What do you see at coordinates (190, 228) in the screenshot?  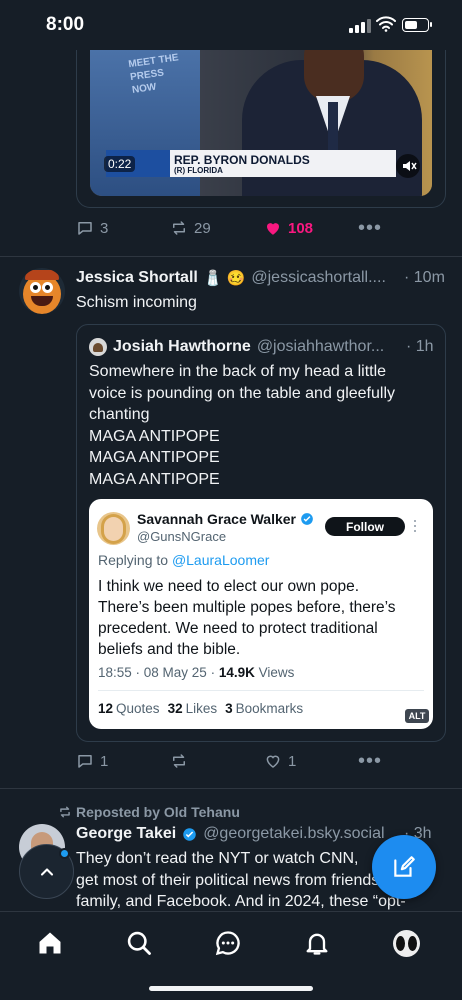 I see `repost-button: 29` at bounding box center [190, 228].